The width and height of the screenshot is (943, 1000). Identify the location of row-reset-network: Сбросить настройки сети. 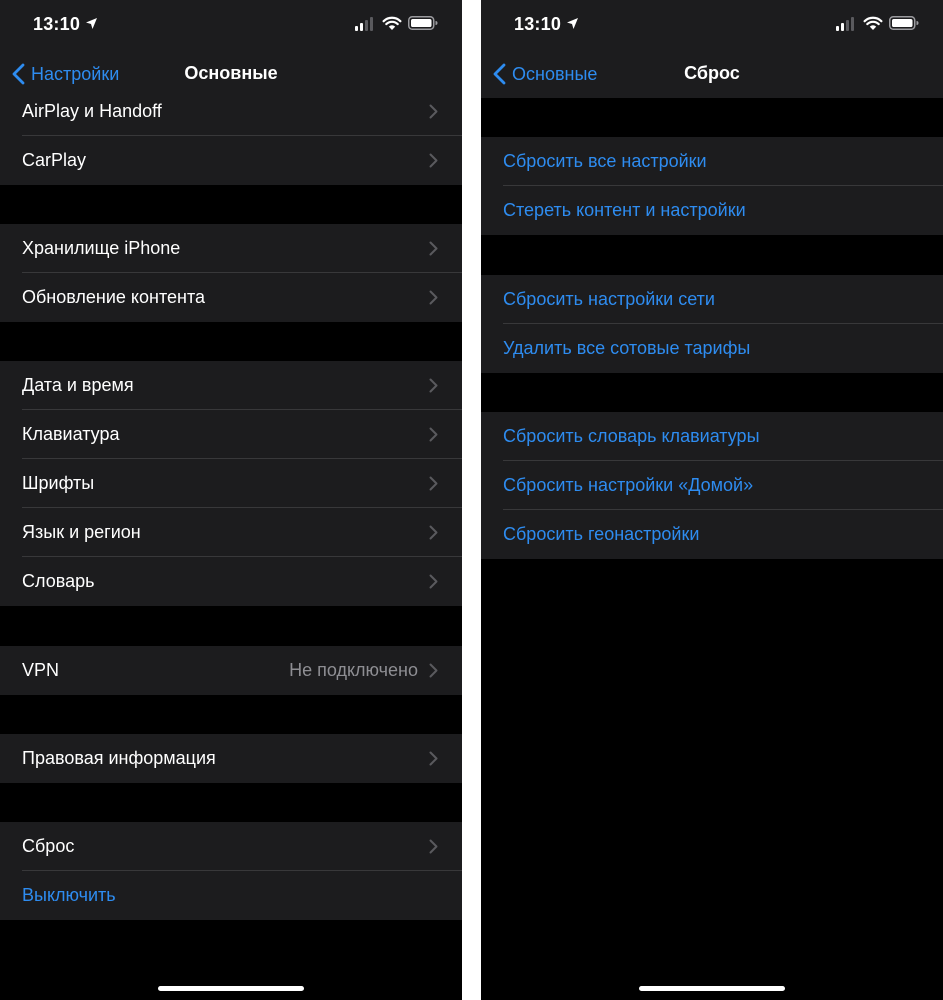
(712, 299).